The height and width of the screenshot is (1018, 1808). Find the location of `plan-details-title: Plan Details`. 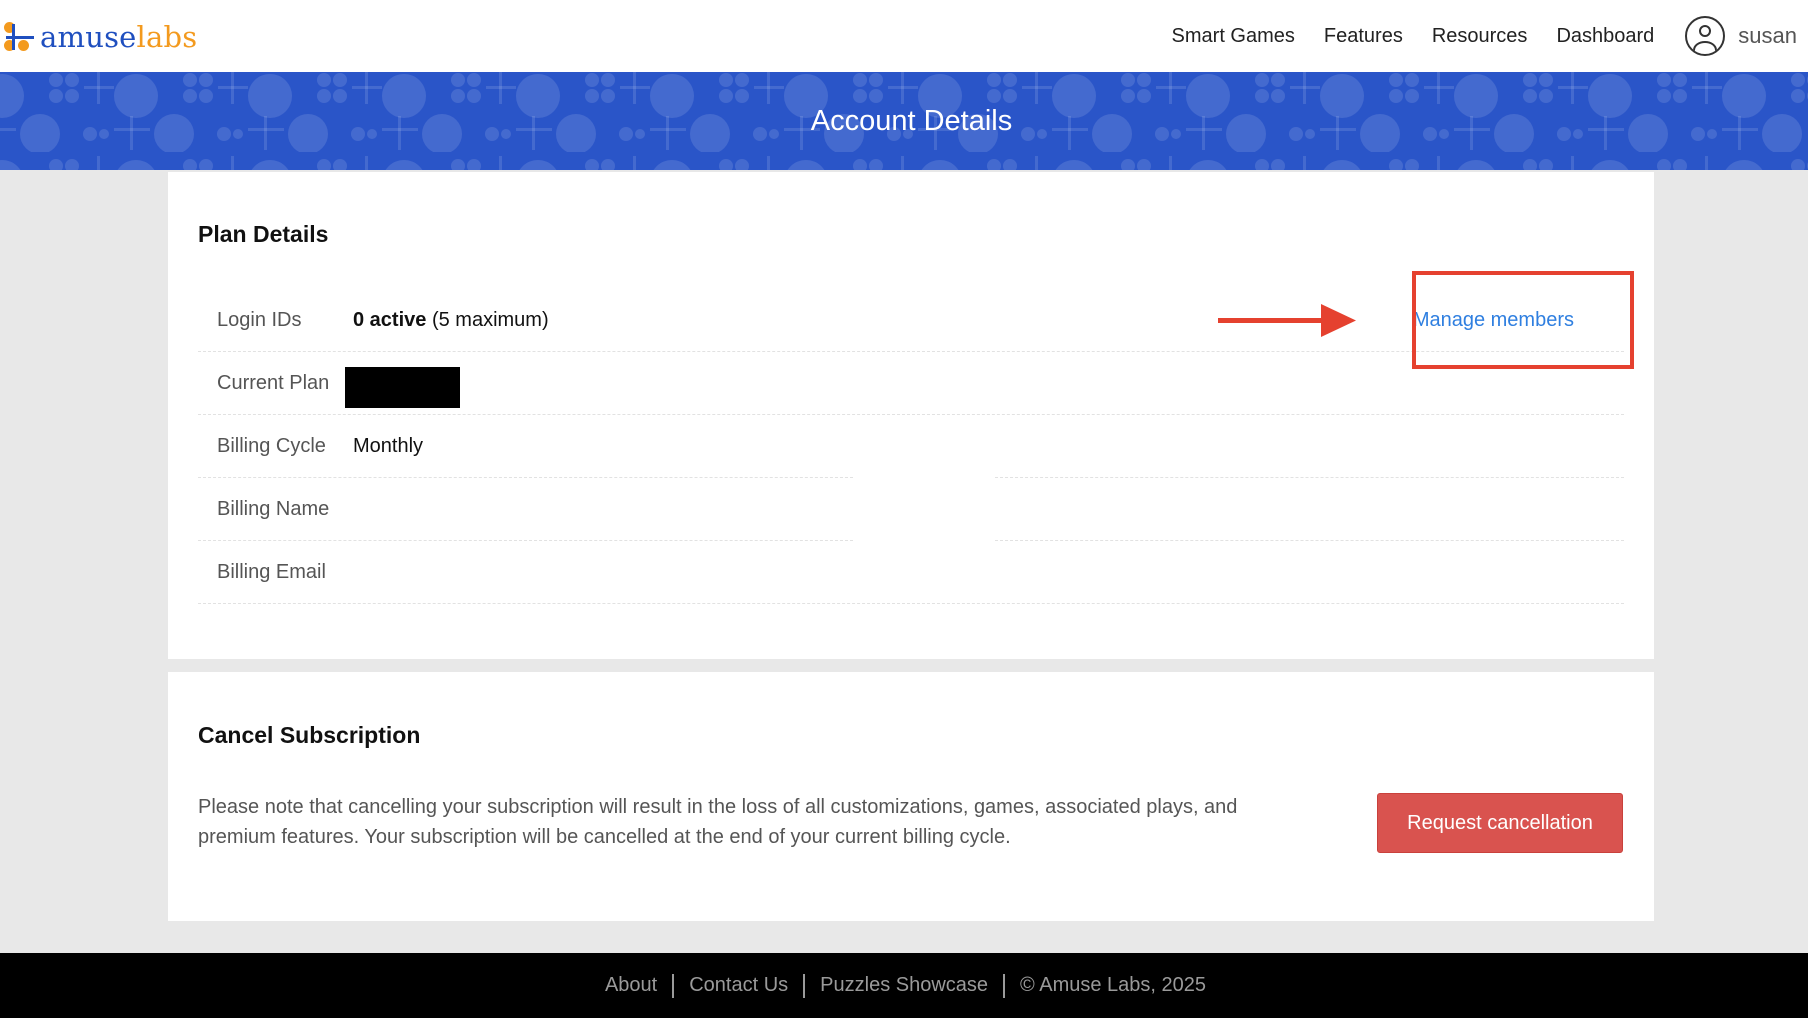

plan-details-title: Plan Details is located at coordinates (263, 234).